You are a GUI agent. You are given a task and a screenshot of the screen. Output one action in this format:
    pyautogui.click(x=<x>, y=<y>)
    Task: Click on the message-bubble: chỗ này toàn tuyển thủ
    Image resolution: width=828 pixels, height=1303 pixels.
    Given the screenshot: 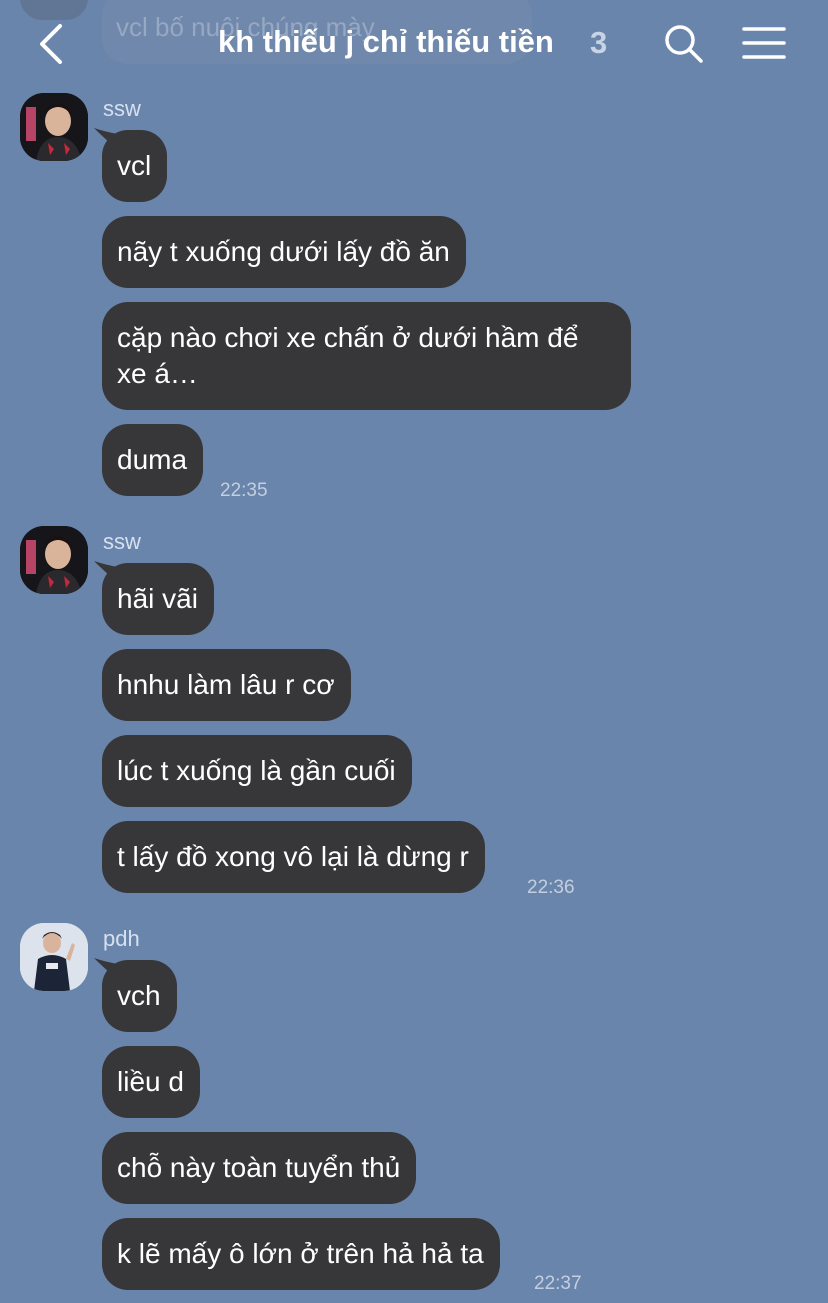 What is the action you would take?
    pyautogui.click(x=259, y=1168)
    